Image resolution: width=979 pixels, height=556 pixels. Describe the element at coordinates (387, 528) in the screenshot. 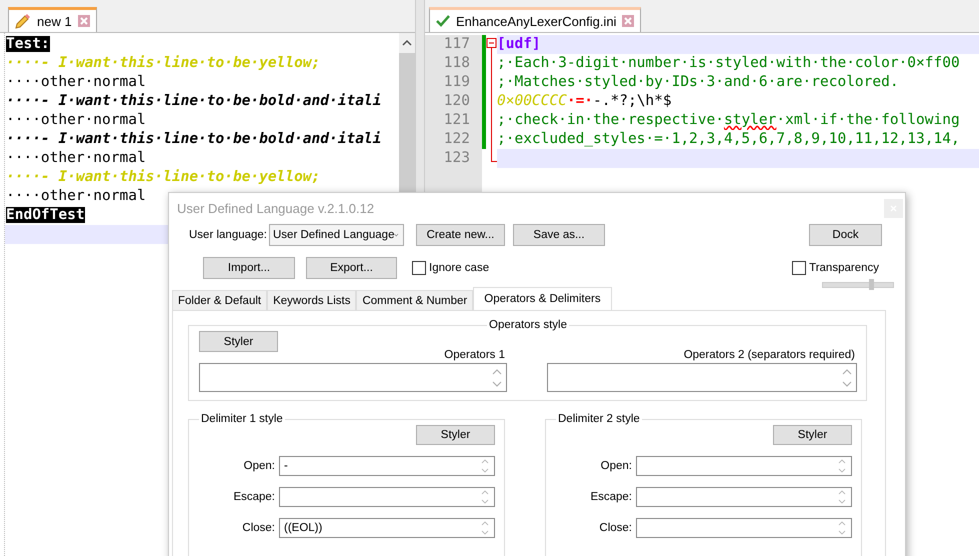

I see `input-field: ((EOL))` at that location.